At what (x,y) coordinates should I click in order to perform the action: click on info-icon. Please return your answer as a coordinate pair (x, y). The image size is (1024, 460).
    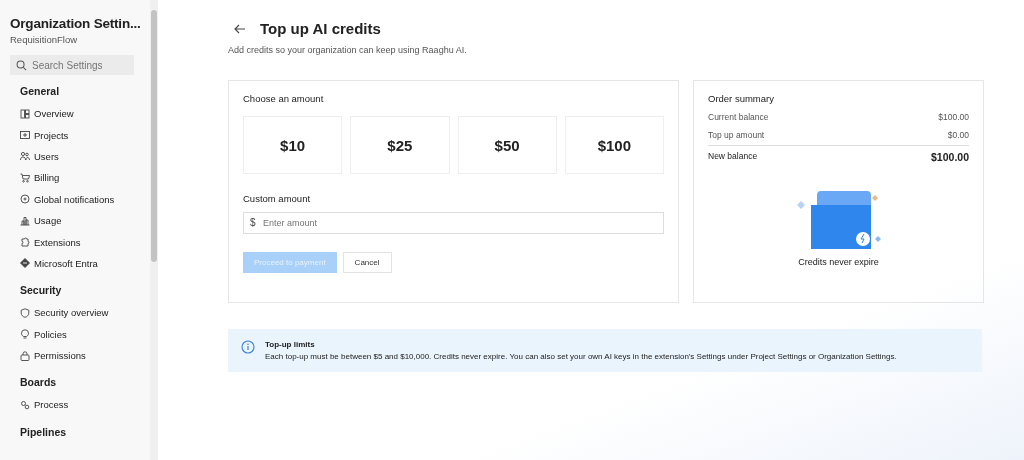
    Looking at the image, I should click on (248, 347).